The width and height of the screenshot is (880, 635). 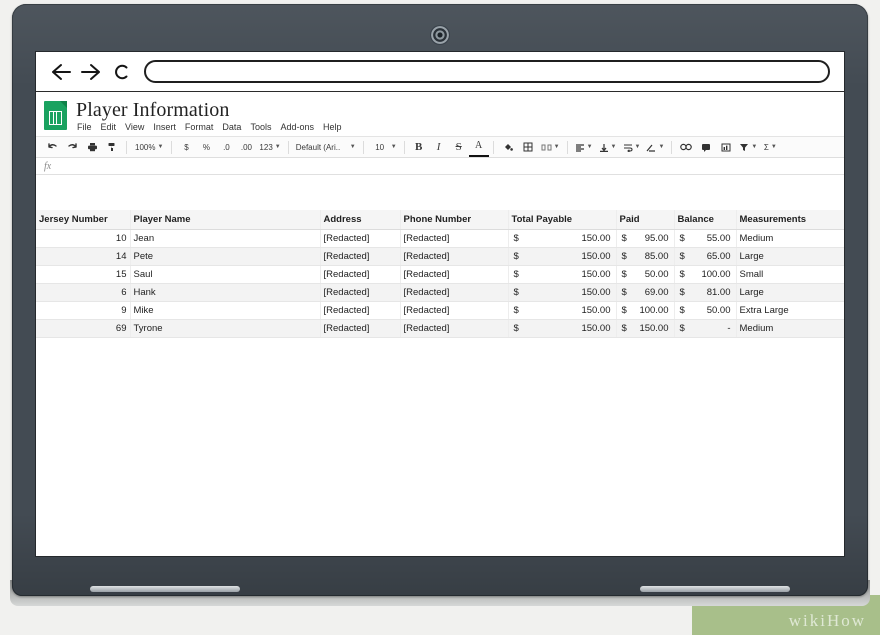 I want to click on column-header-player-name: Player Name, so click(x=225, y=220).